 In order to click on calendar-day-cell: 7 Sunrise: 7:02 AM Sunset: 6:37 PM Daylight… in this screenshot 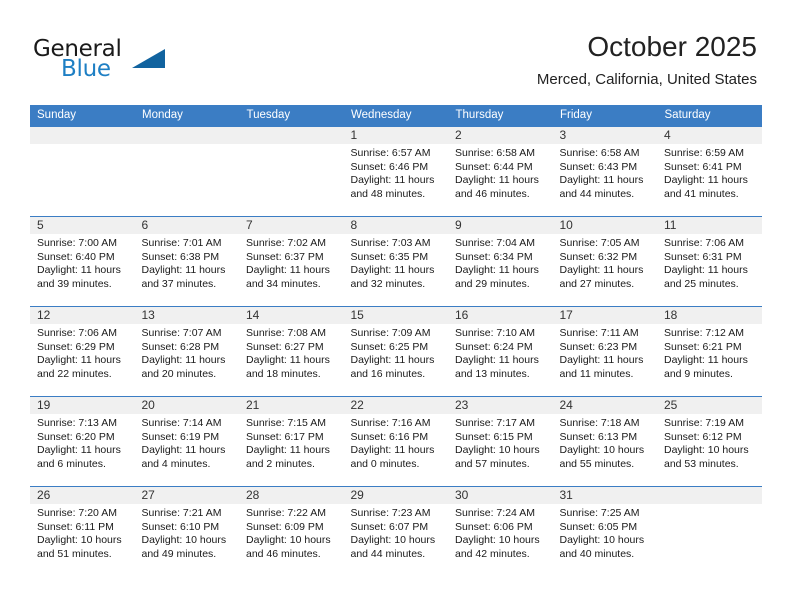, I will do `click(291, 261)`.